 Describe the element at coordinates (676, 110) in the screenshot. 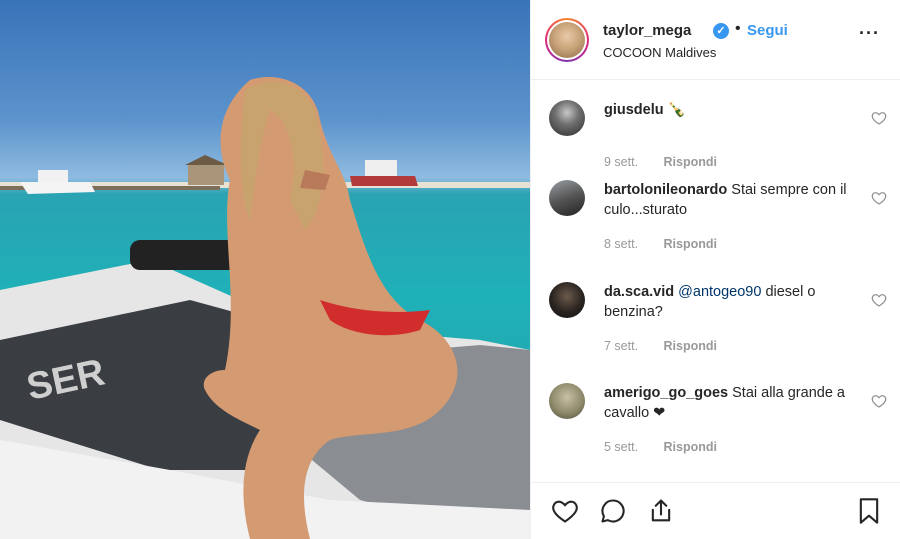

I see `comment-body: 🍾` at that location.